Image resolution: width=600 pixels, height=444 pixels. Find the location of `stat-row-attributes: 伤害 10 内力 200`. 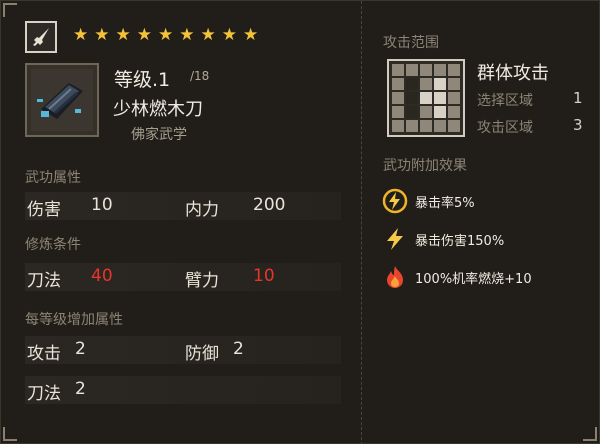

stat-row-attributes: 伤害 10 内力 200 is located at coordinates (183, 206).